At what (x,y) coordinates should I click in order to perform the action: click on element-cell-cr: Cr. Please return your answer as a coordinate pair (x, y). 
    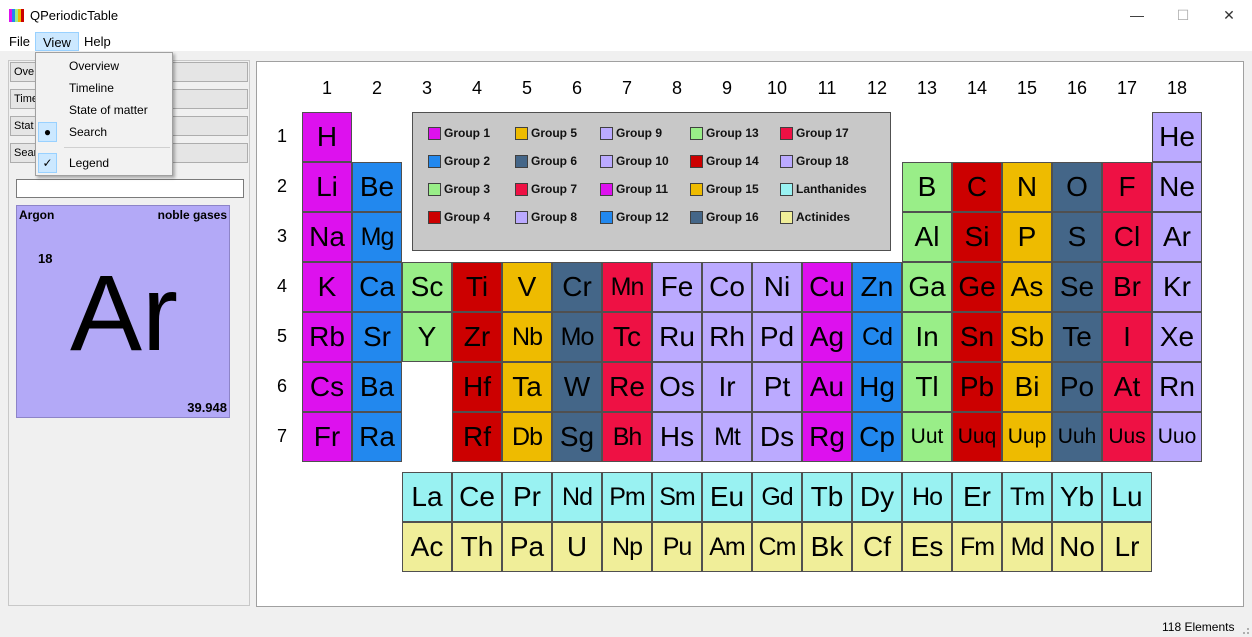
    Looking at the image, I should click on (577, 287).